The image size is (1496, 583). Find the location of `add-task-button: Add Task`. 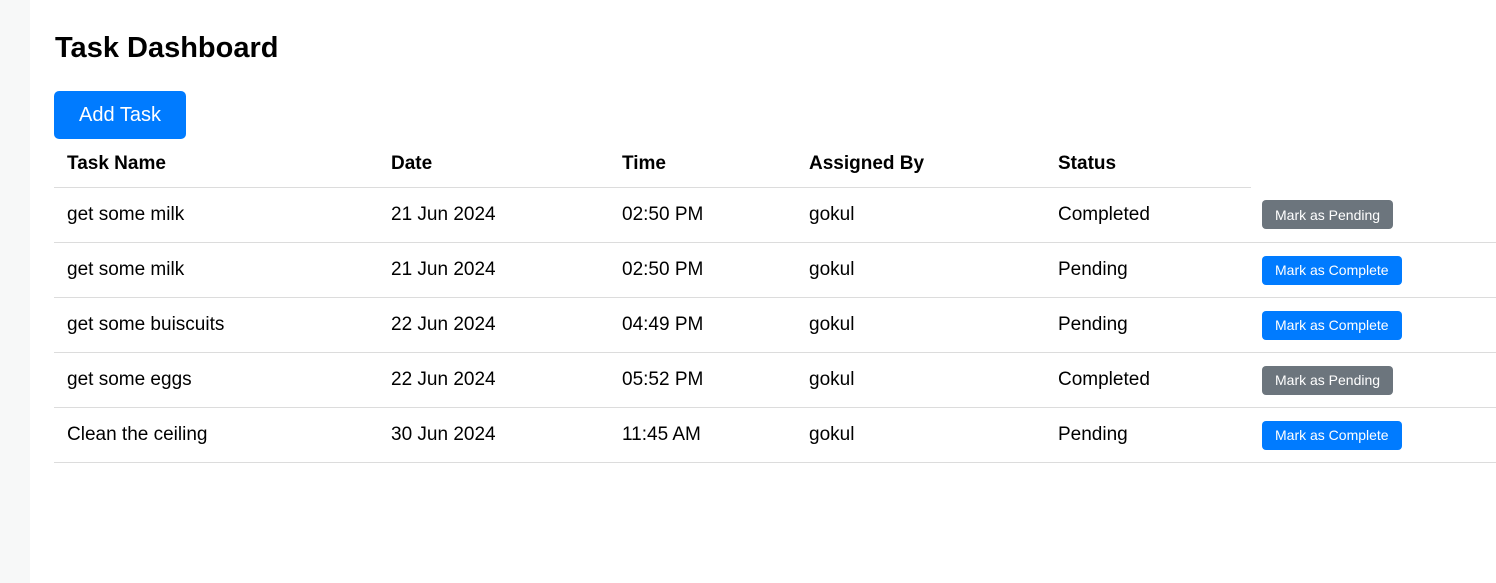

add-task-button: Add Task is located at coordinates (120, 115).